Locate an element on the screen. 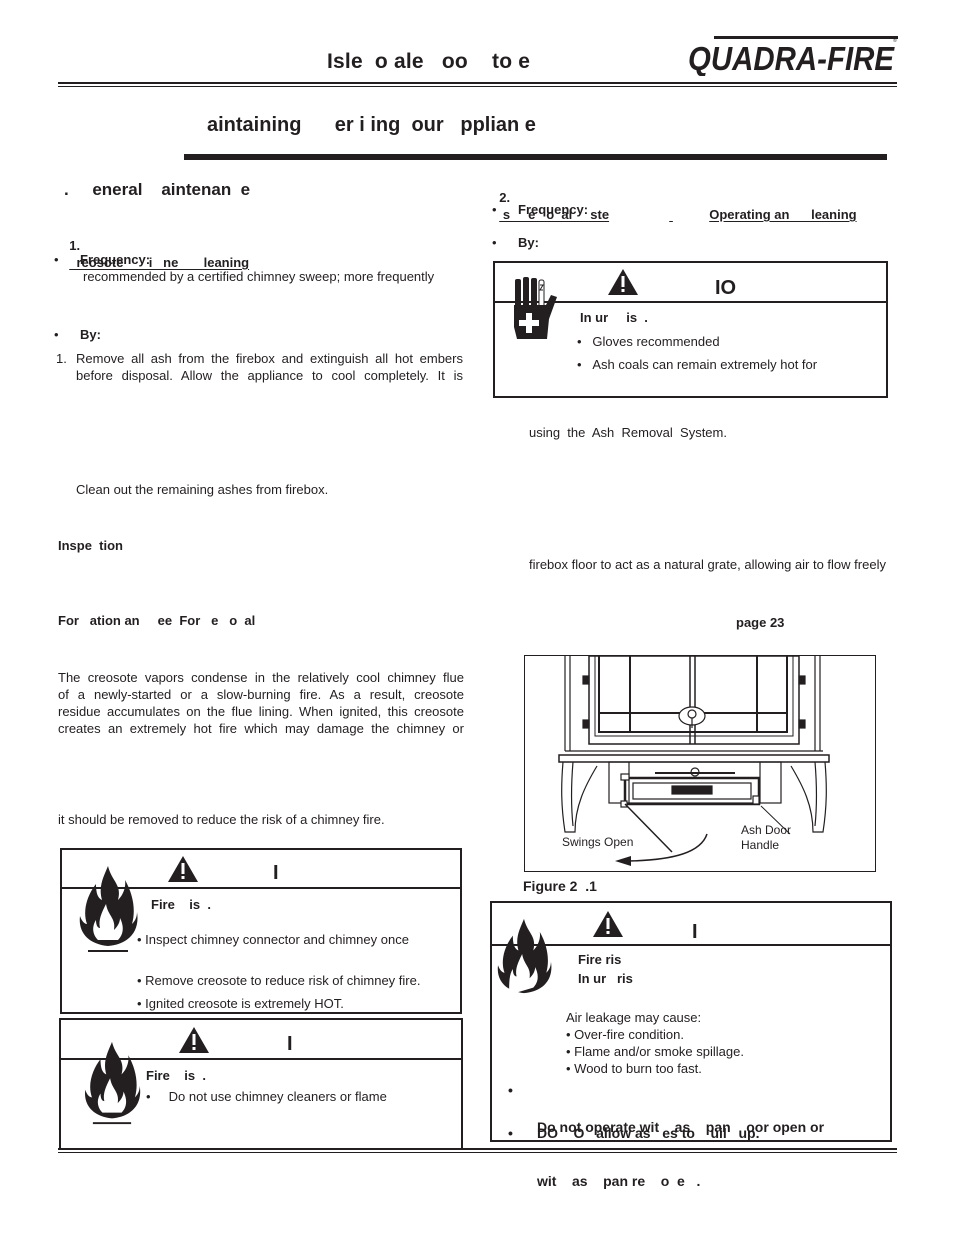  item2-title-part2: Operating an leaning is located at coordinates (783, 214).